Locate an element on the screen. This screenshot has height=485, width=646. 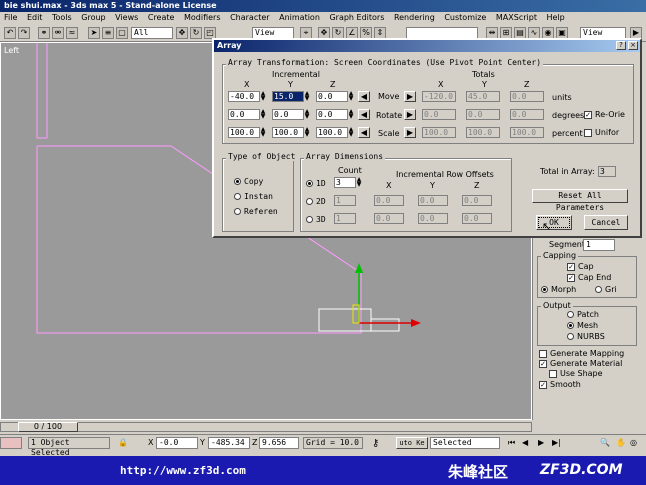
move-tot-z: 0.0 is located at coordinates (527, 96).